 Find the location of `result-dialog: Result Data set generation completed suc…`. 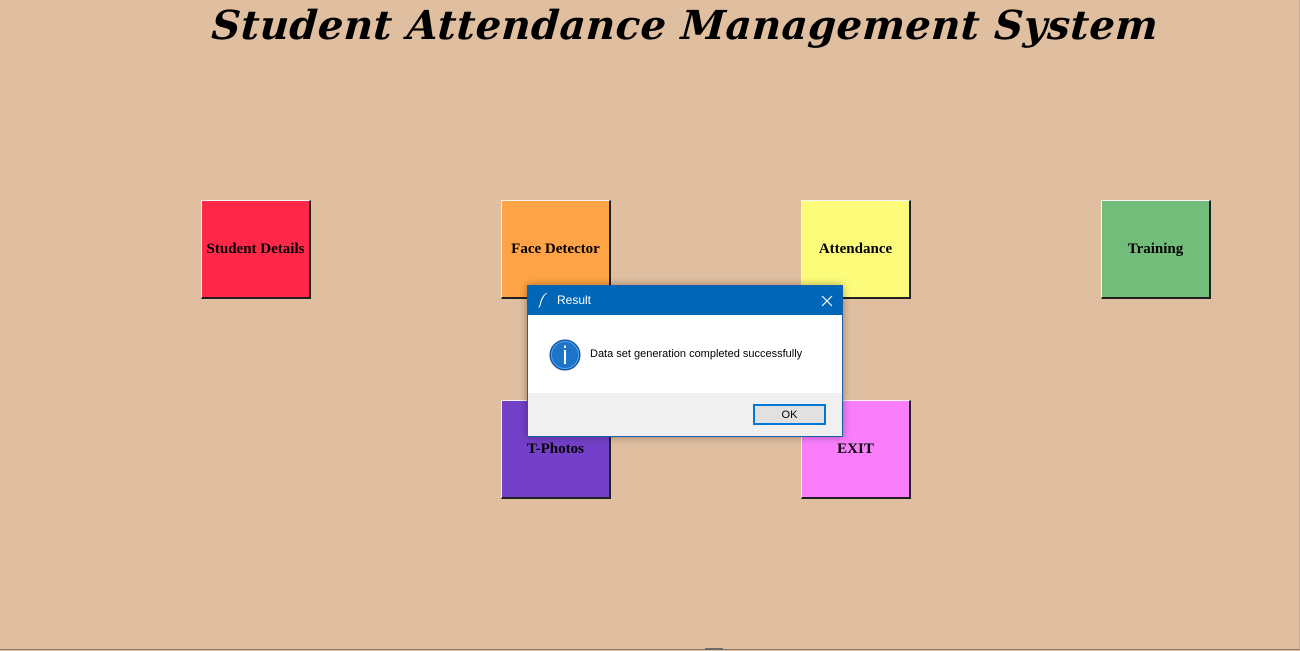

result-dialog: Result Data set generation completed suc… is located at coordinates (685, 361).